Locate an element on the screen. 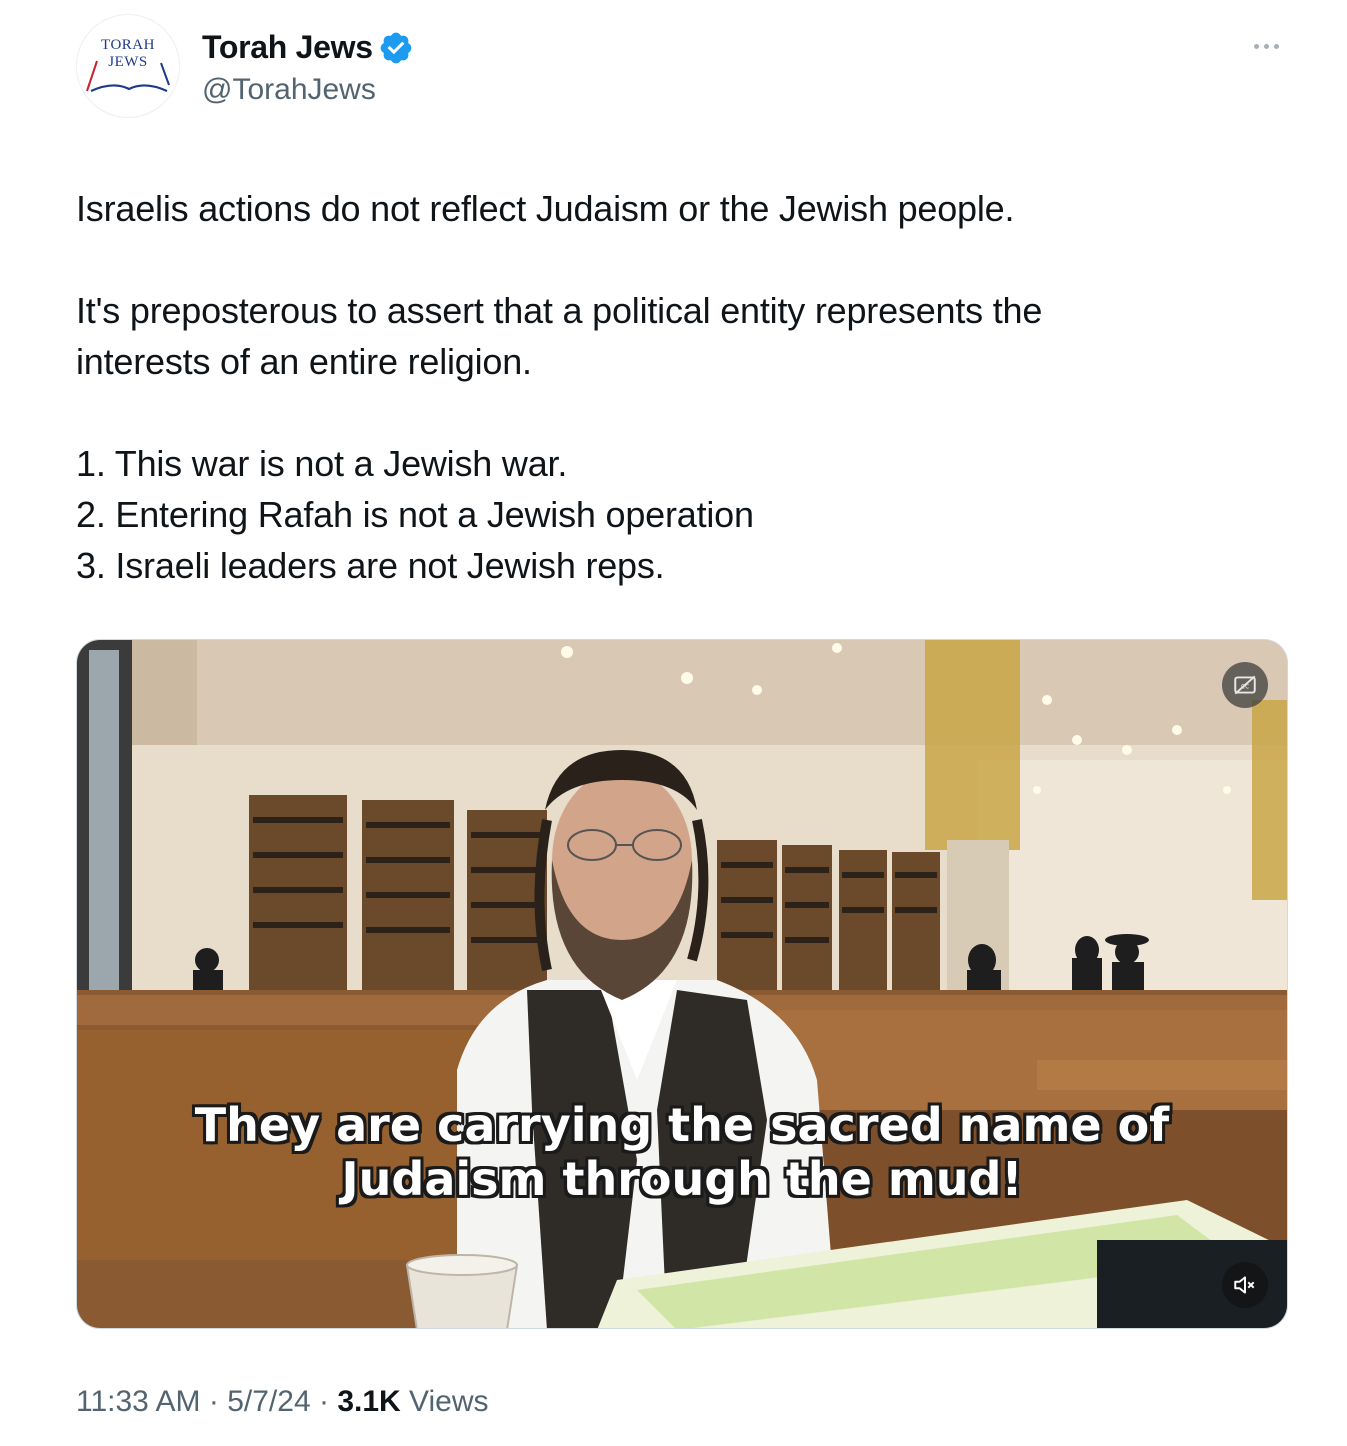  tweet-time: 11:33 AM is located at coordinates (138, 1401).